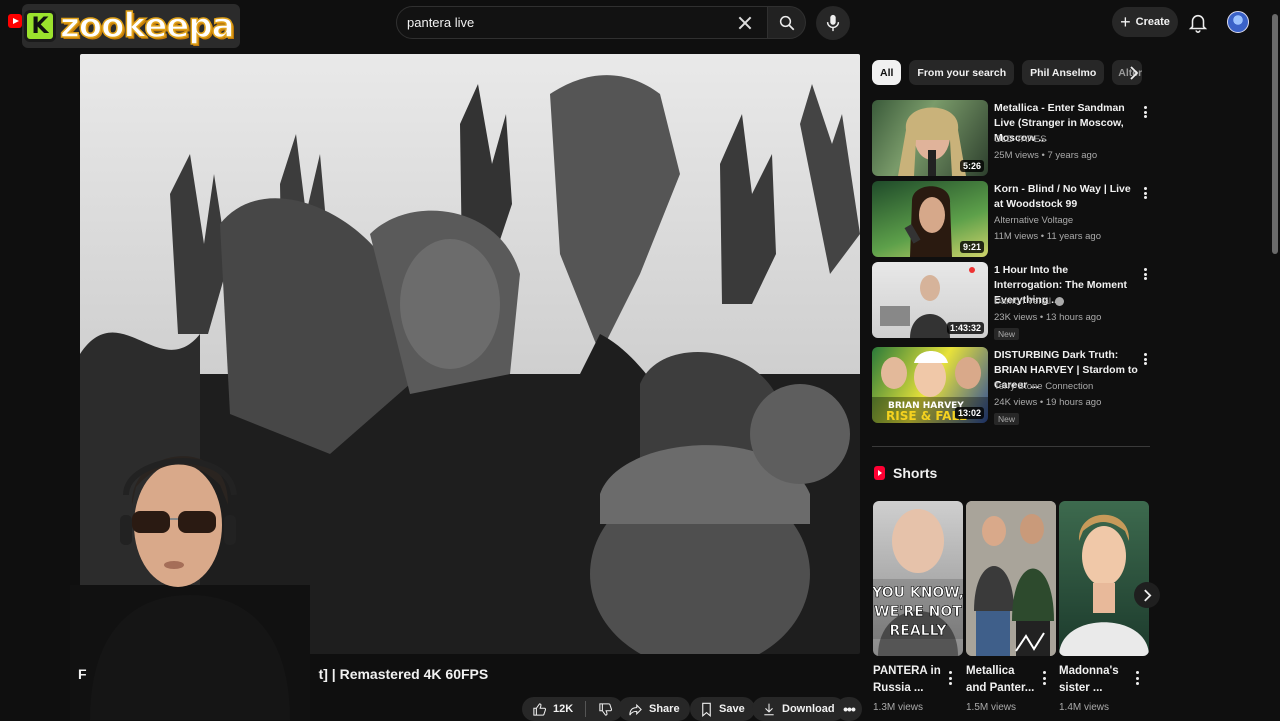 This screenshot has height=721, width=1280. Describe the element at coordinates (898, 707) in the screenshot. I see `short-views: 1.3M views` at that location.